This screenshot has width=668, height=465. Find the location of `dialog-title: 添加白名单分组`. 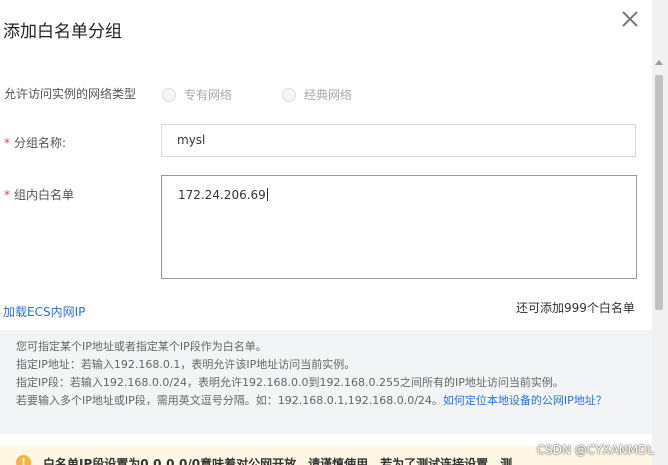

dialog-title: 添加白名单分组 is located at coordinates (62, 32).